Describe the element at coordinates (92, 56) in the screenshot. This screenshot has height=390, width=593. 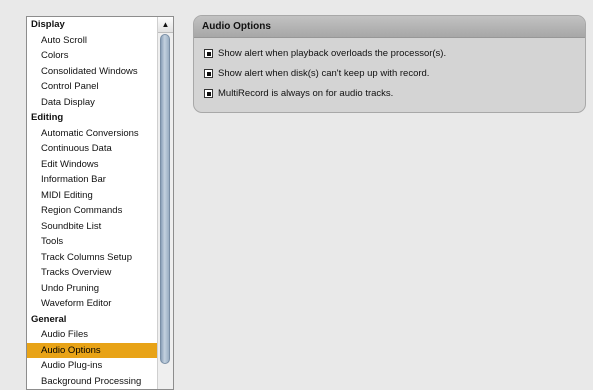
I see `sidebar-item-colors: Colors` at that location.